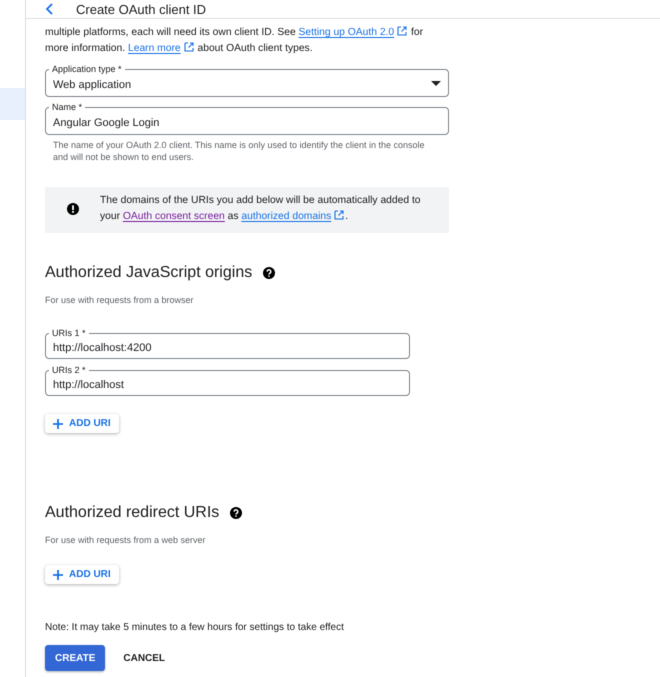 This screenshot has width=660, height=677. What do you see at coordinates (227, 343) in the screenshot?
I see `input-field: URIs 1 * http://localhost:4200` at bounding box center [227, 343].